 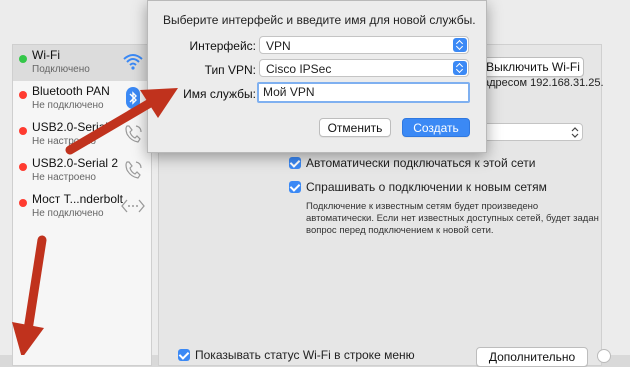 What do you see at coordinates (121, 121) in the screenshot?
I see `arrow-to-service-name` at bounding box center [121, 121].